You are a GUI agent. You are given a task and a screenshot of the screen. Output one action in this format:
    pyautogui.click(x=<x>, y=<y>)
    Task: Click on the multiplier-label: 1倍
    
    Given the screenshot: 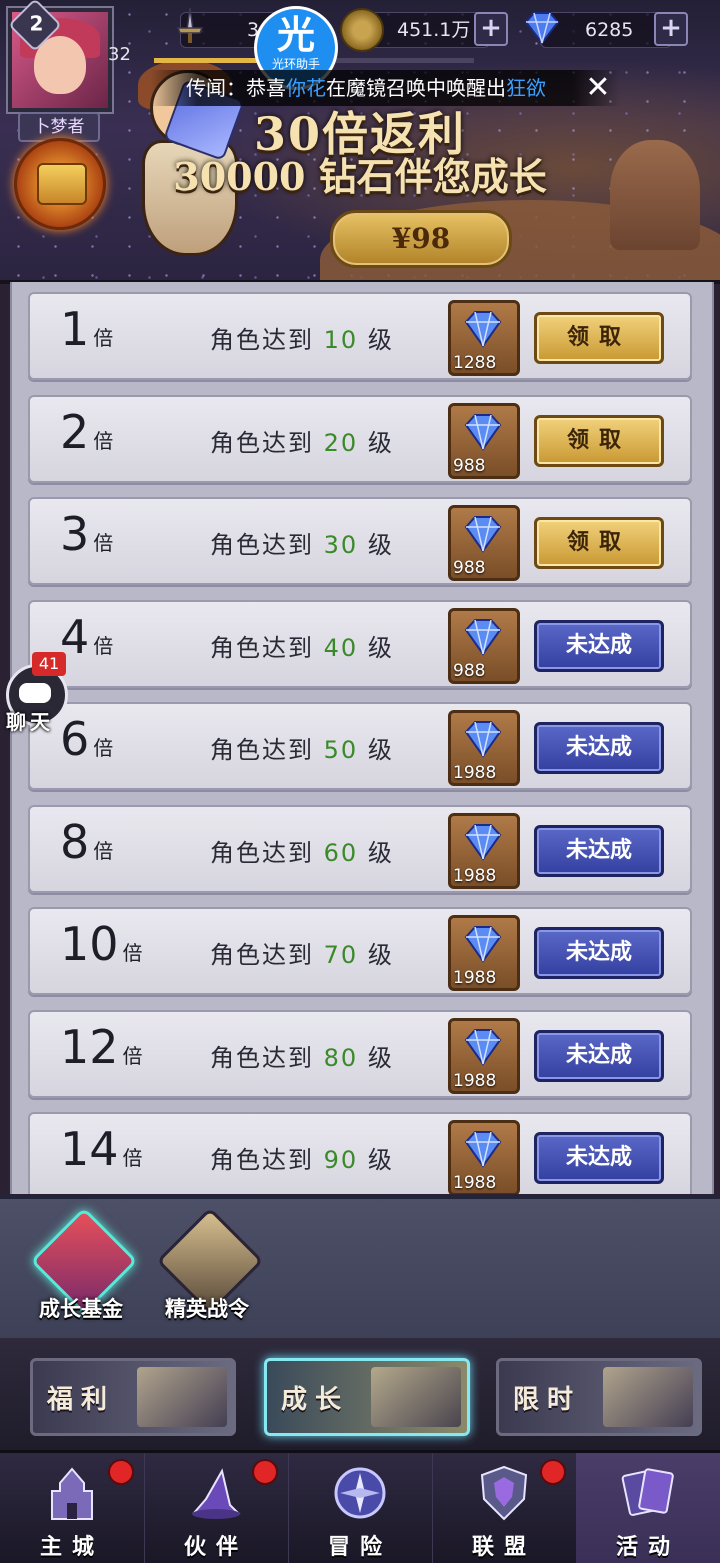 What is the action you would take?
    pyautogui.click(x=87, y=329)
    